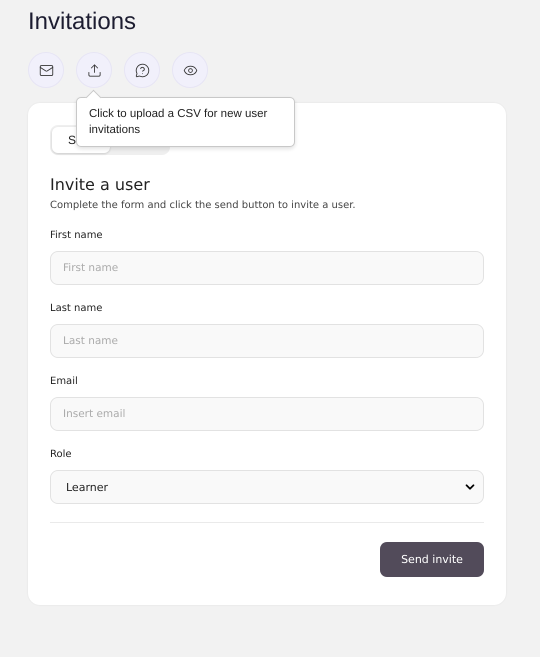  I want to click on page-title: Invitations, so click(83, 22).